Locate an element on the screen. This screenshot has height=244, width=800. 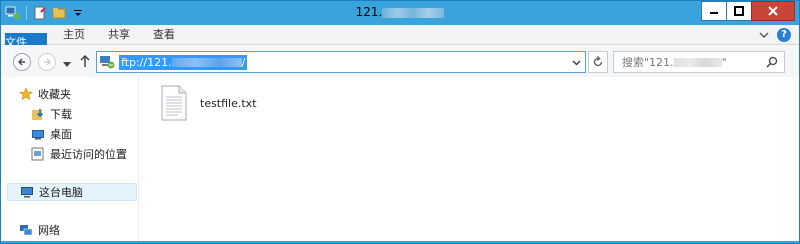
close-icon is located at coordinates (773, 11).